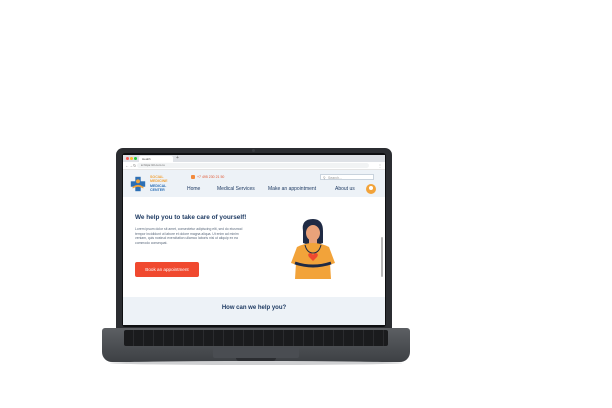 The image size is (612, 408). Describe the element at coordinates (254, 158) in the screenshot. I see `browser-tab-bar: Health +` at that location.